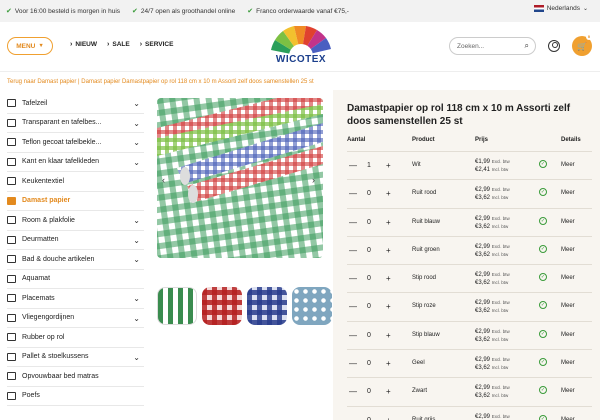 This screenshot has height=420, width=600. What do you see at coordinates (301, 46) in the screenshot?
I see `logo: WICOTEX` at bounding box center [301, 46].